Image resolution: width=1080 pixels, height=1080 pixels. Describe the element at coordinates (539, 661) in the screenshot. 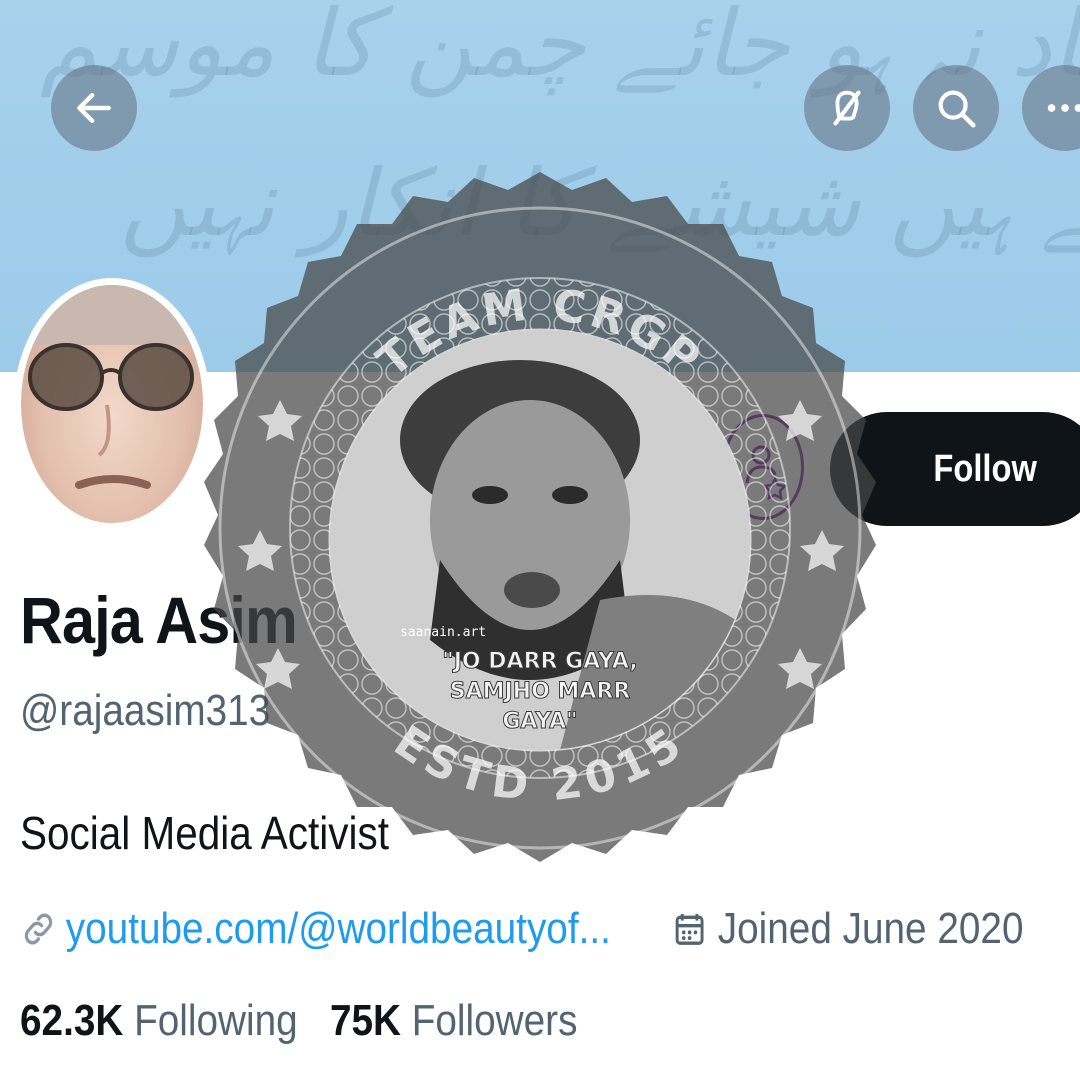

I see `seal-quote-line-1: "JO DARR GAYA,` at that location.